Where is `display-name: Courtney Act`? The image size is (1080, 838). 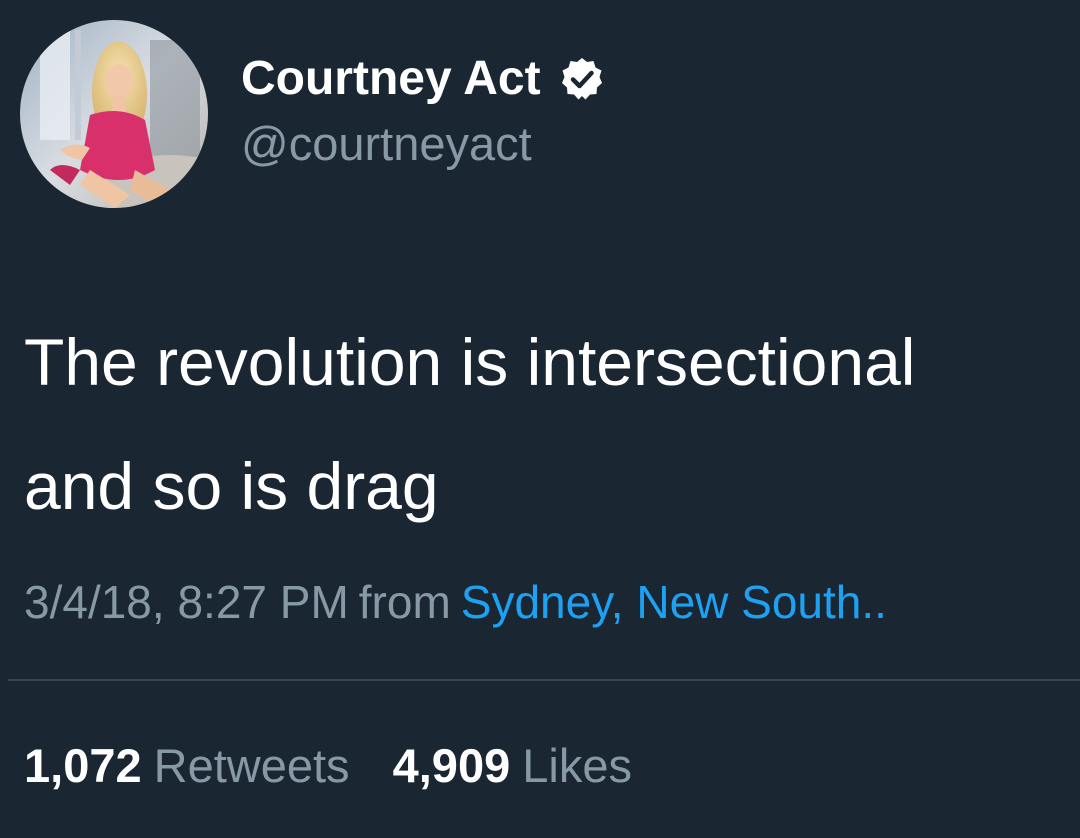 display-name: Courtney Act is located at coordinates (391, 79).